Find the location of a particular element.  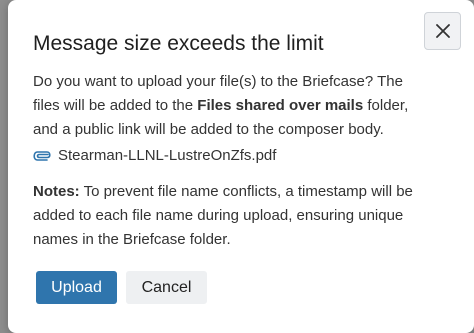

folder-name: Files shared over mails is located at coordinates (280, 105).